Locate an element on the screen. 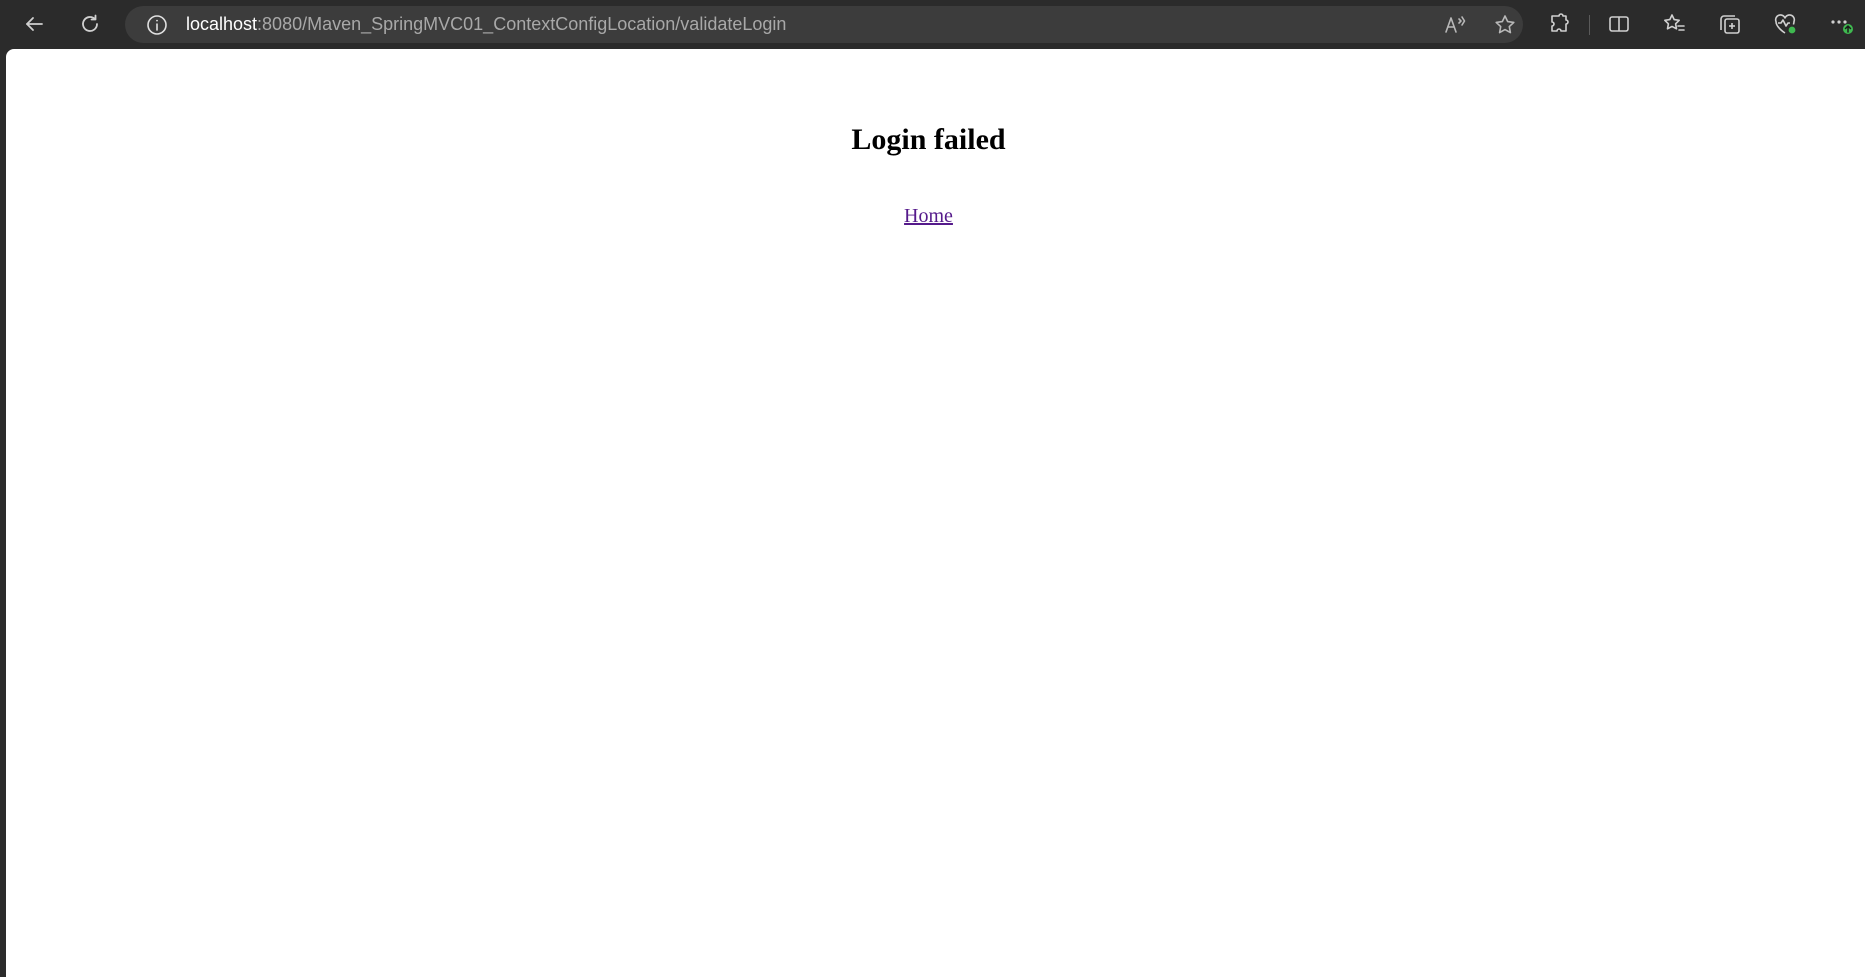  refresh-button is located at coordinates (90, 24).